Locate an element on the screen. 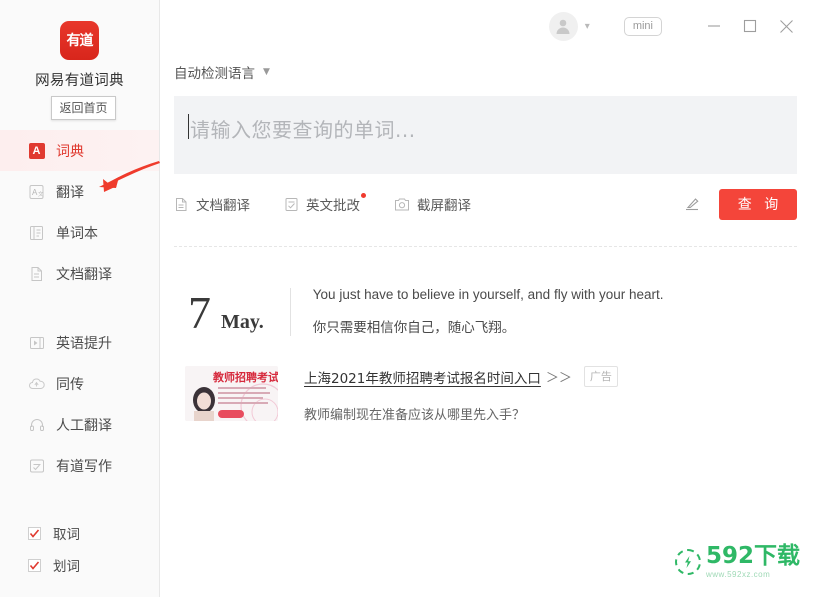 This screenshot has height=597, width=818. checkbox-label: 划词 is located at coordinates (66, 567).